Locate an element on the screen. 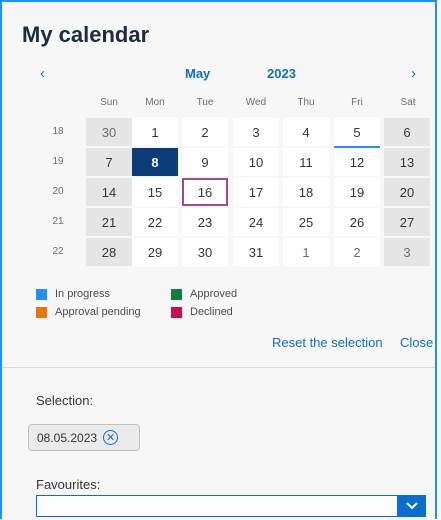 The image size is (441, 520). dialog-title: My calendar is located at coordinates (86, 34).